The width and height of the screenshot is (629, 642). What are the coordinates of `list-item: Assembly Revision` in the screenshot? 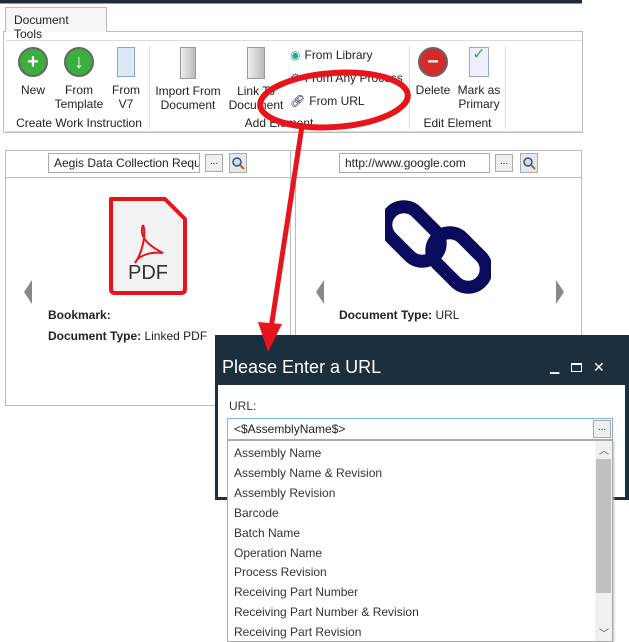 It's located at (284, 493).